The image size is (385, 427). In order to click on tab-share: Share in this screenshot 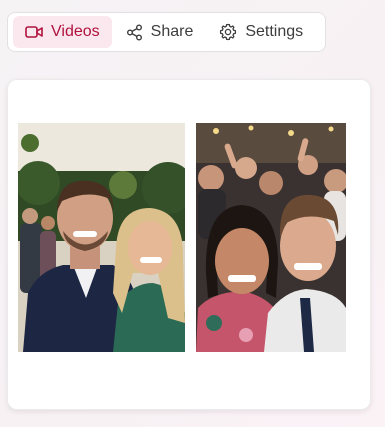, I will do `click(160, 32)`.